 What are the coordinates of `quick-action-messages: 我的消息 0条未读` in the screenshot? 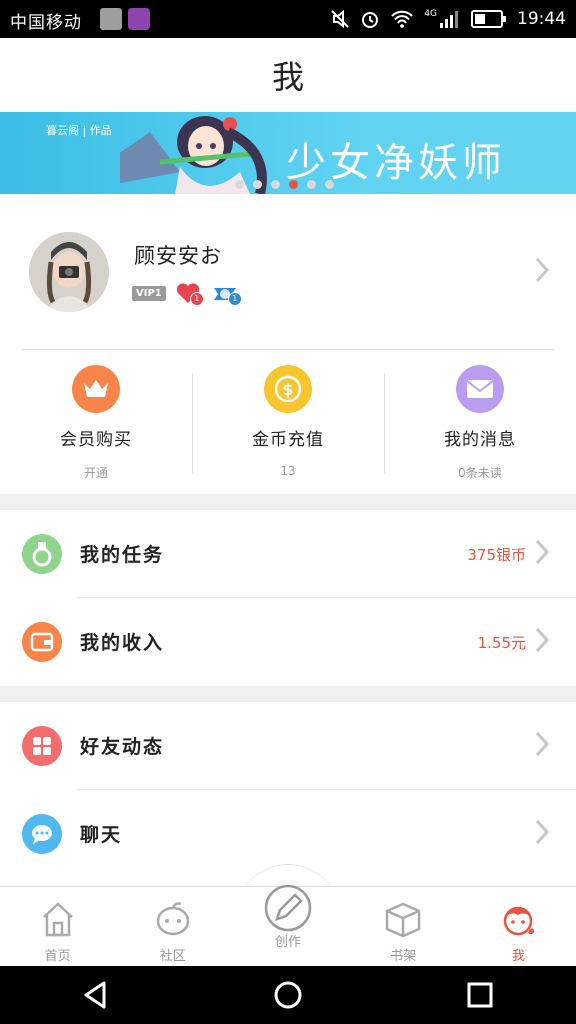 It's located at (480, 421).